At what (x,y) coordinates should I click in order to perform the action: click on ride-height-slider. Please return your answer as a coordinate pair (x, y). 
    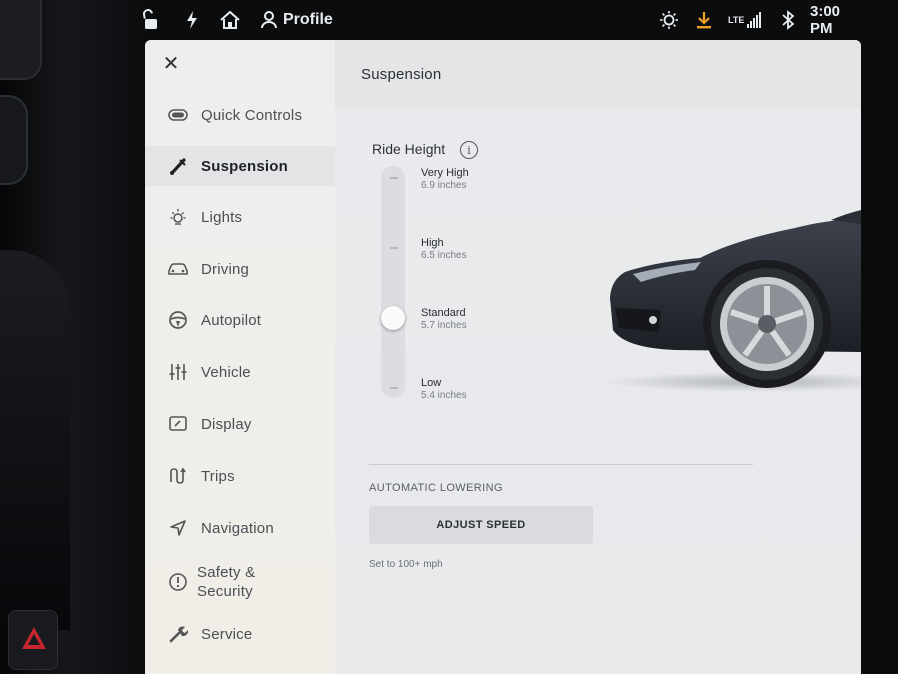
    Looking at the image, I should click on (393, 282).